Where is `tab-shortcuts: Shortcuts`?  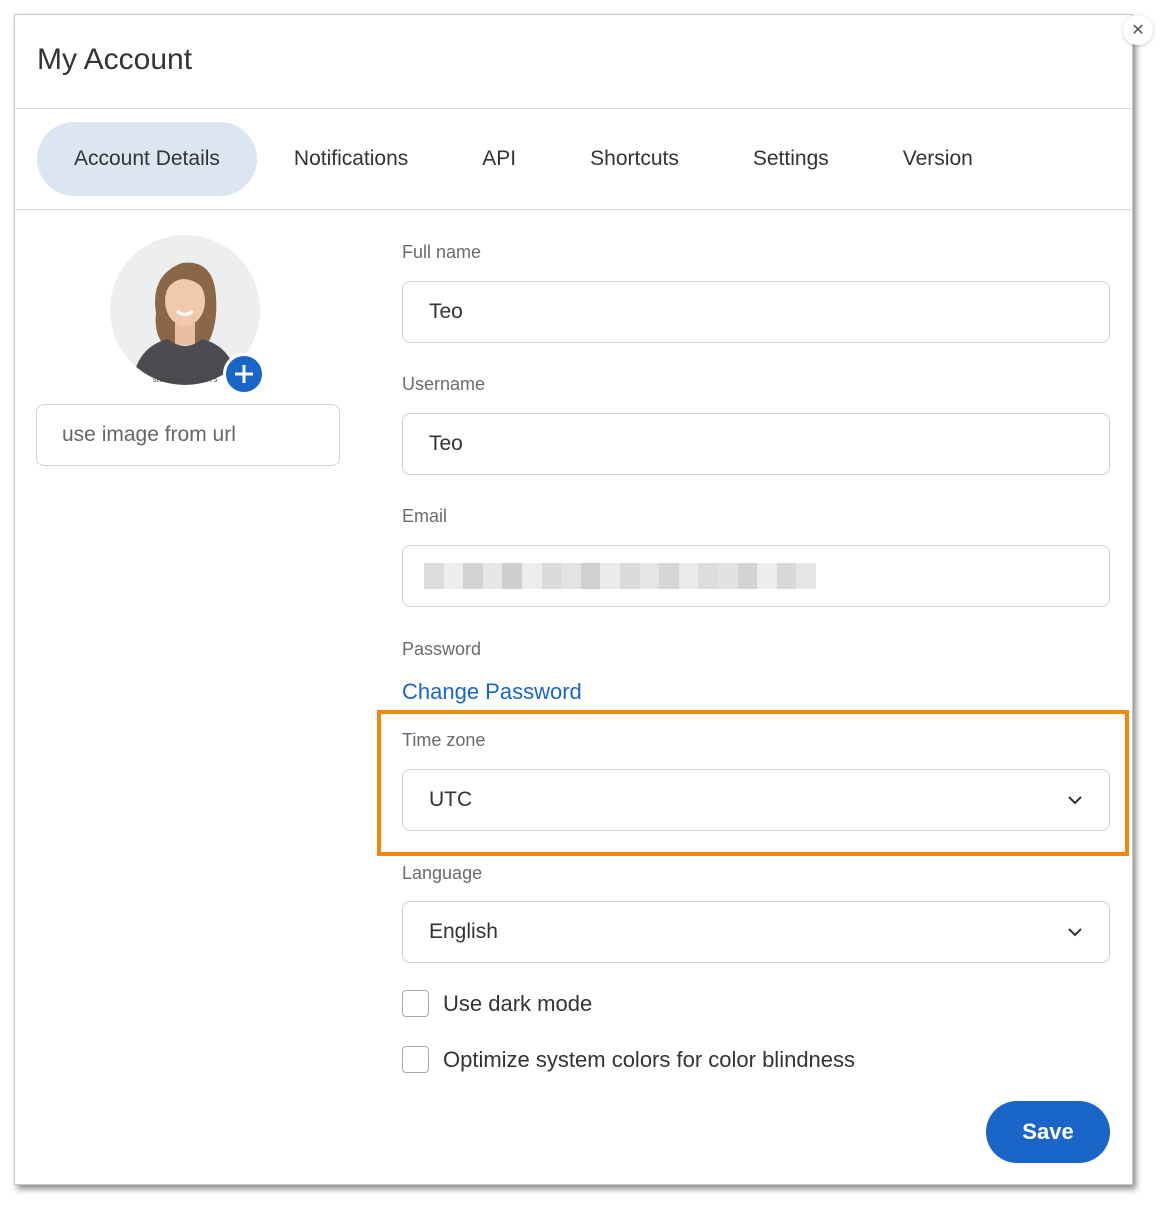 tab-shortcuts: Shortcuts is located at coordinates (634, 159).